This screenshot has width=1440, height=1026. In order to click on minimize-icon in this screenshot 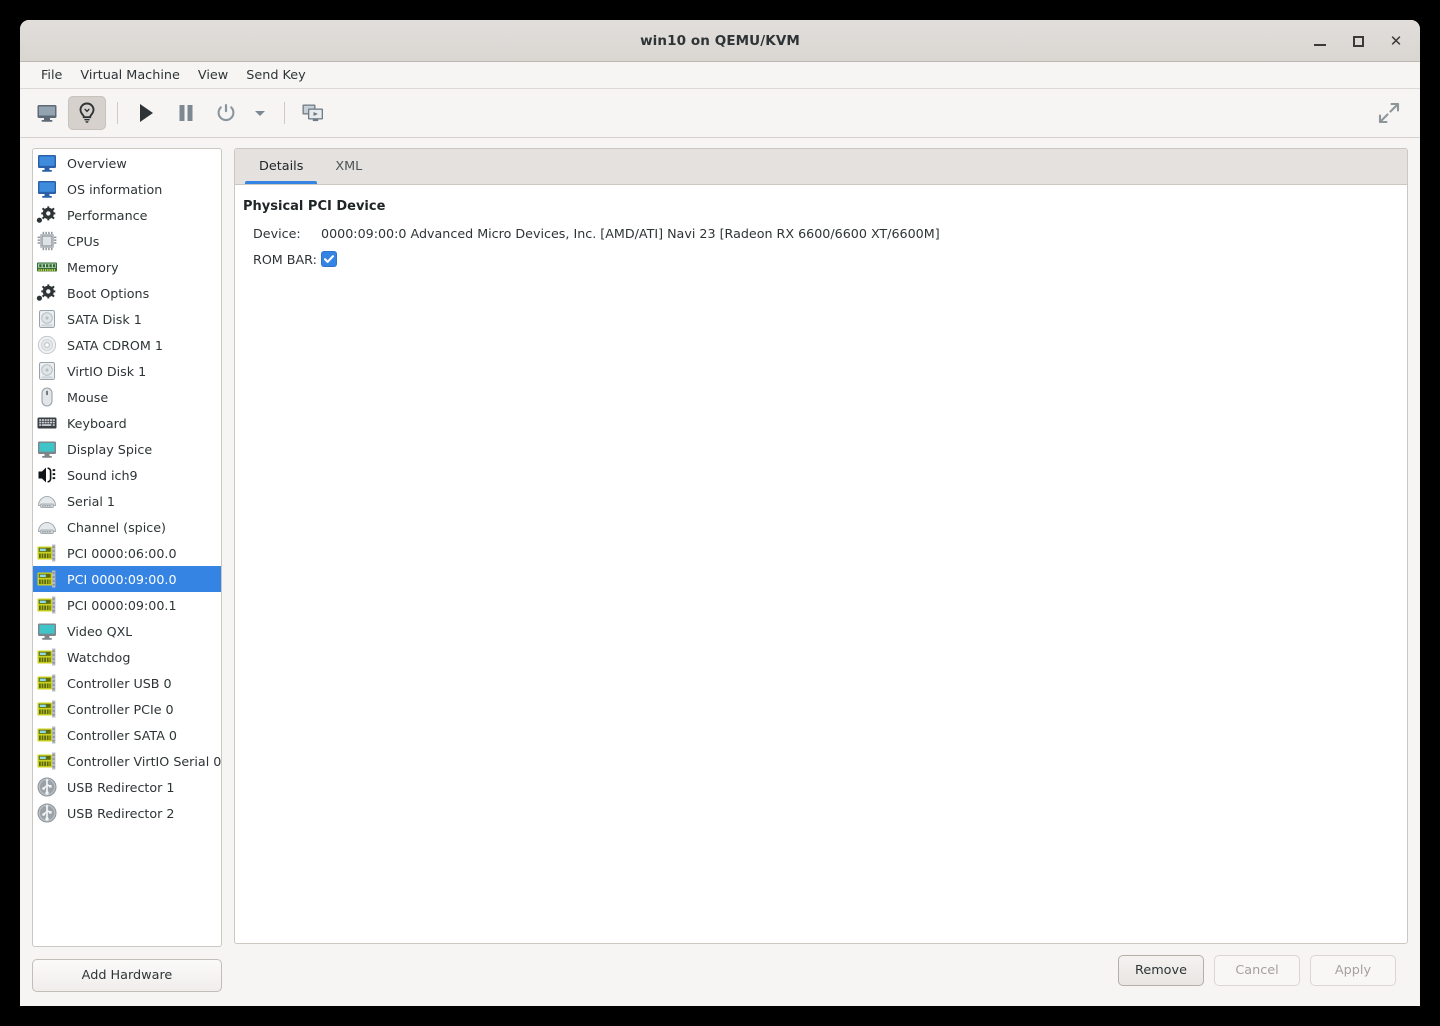, I will do `click(1320, 44)`.